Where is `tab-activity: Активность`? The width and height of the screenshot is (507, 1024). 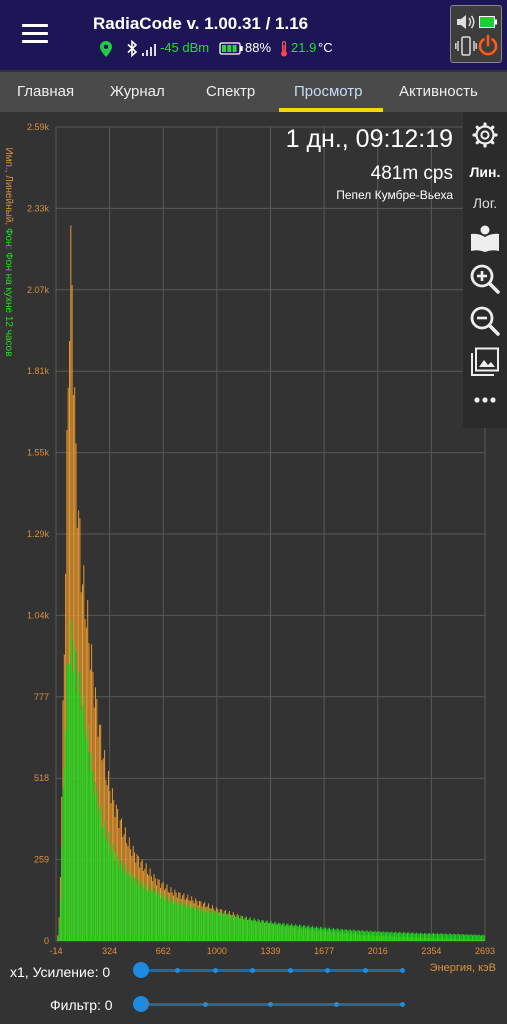
tab-activity: Активность is located at coordinates (438, 91).